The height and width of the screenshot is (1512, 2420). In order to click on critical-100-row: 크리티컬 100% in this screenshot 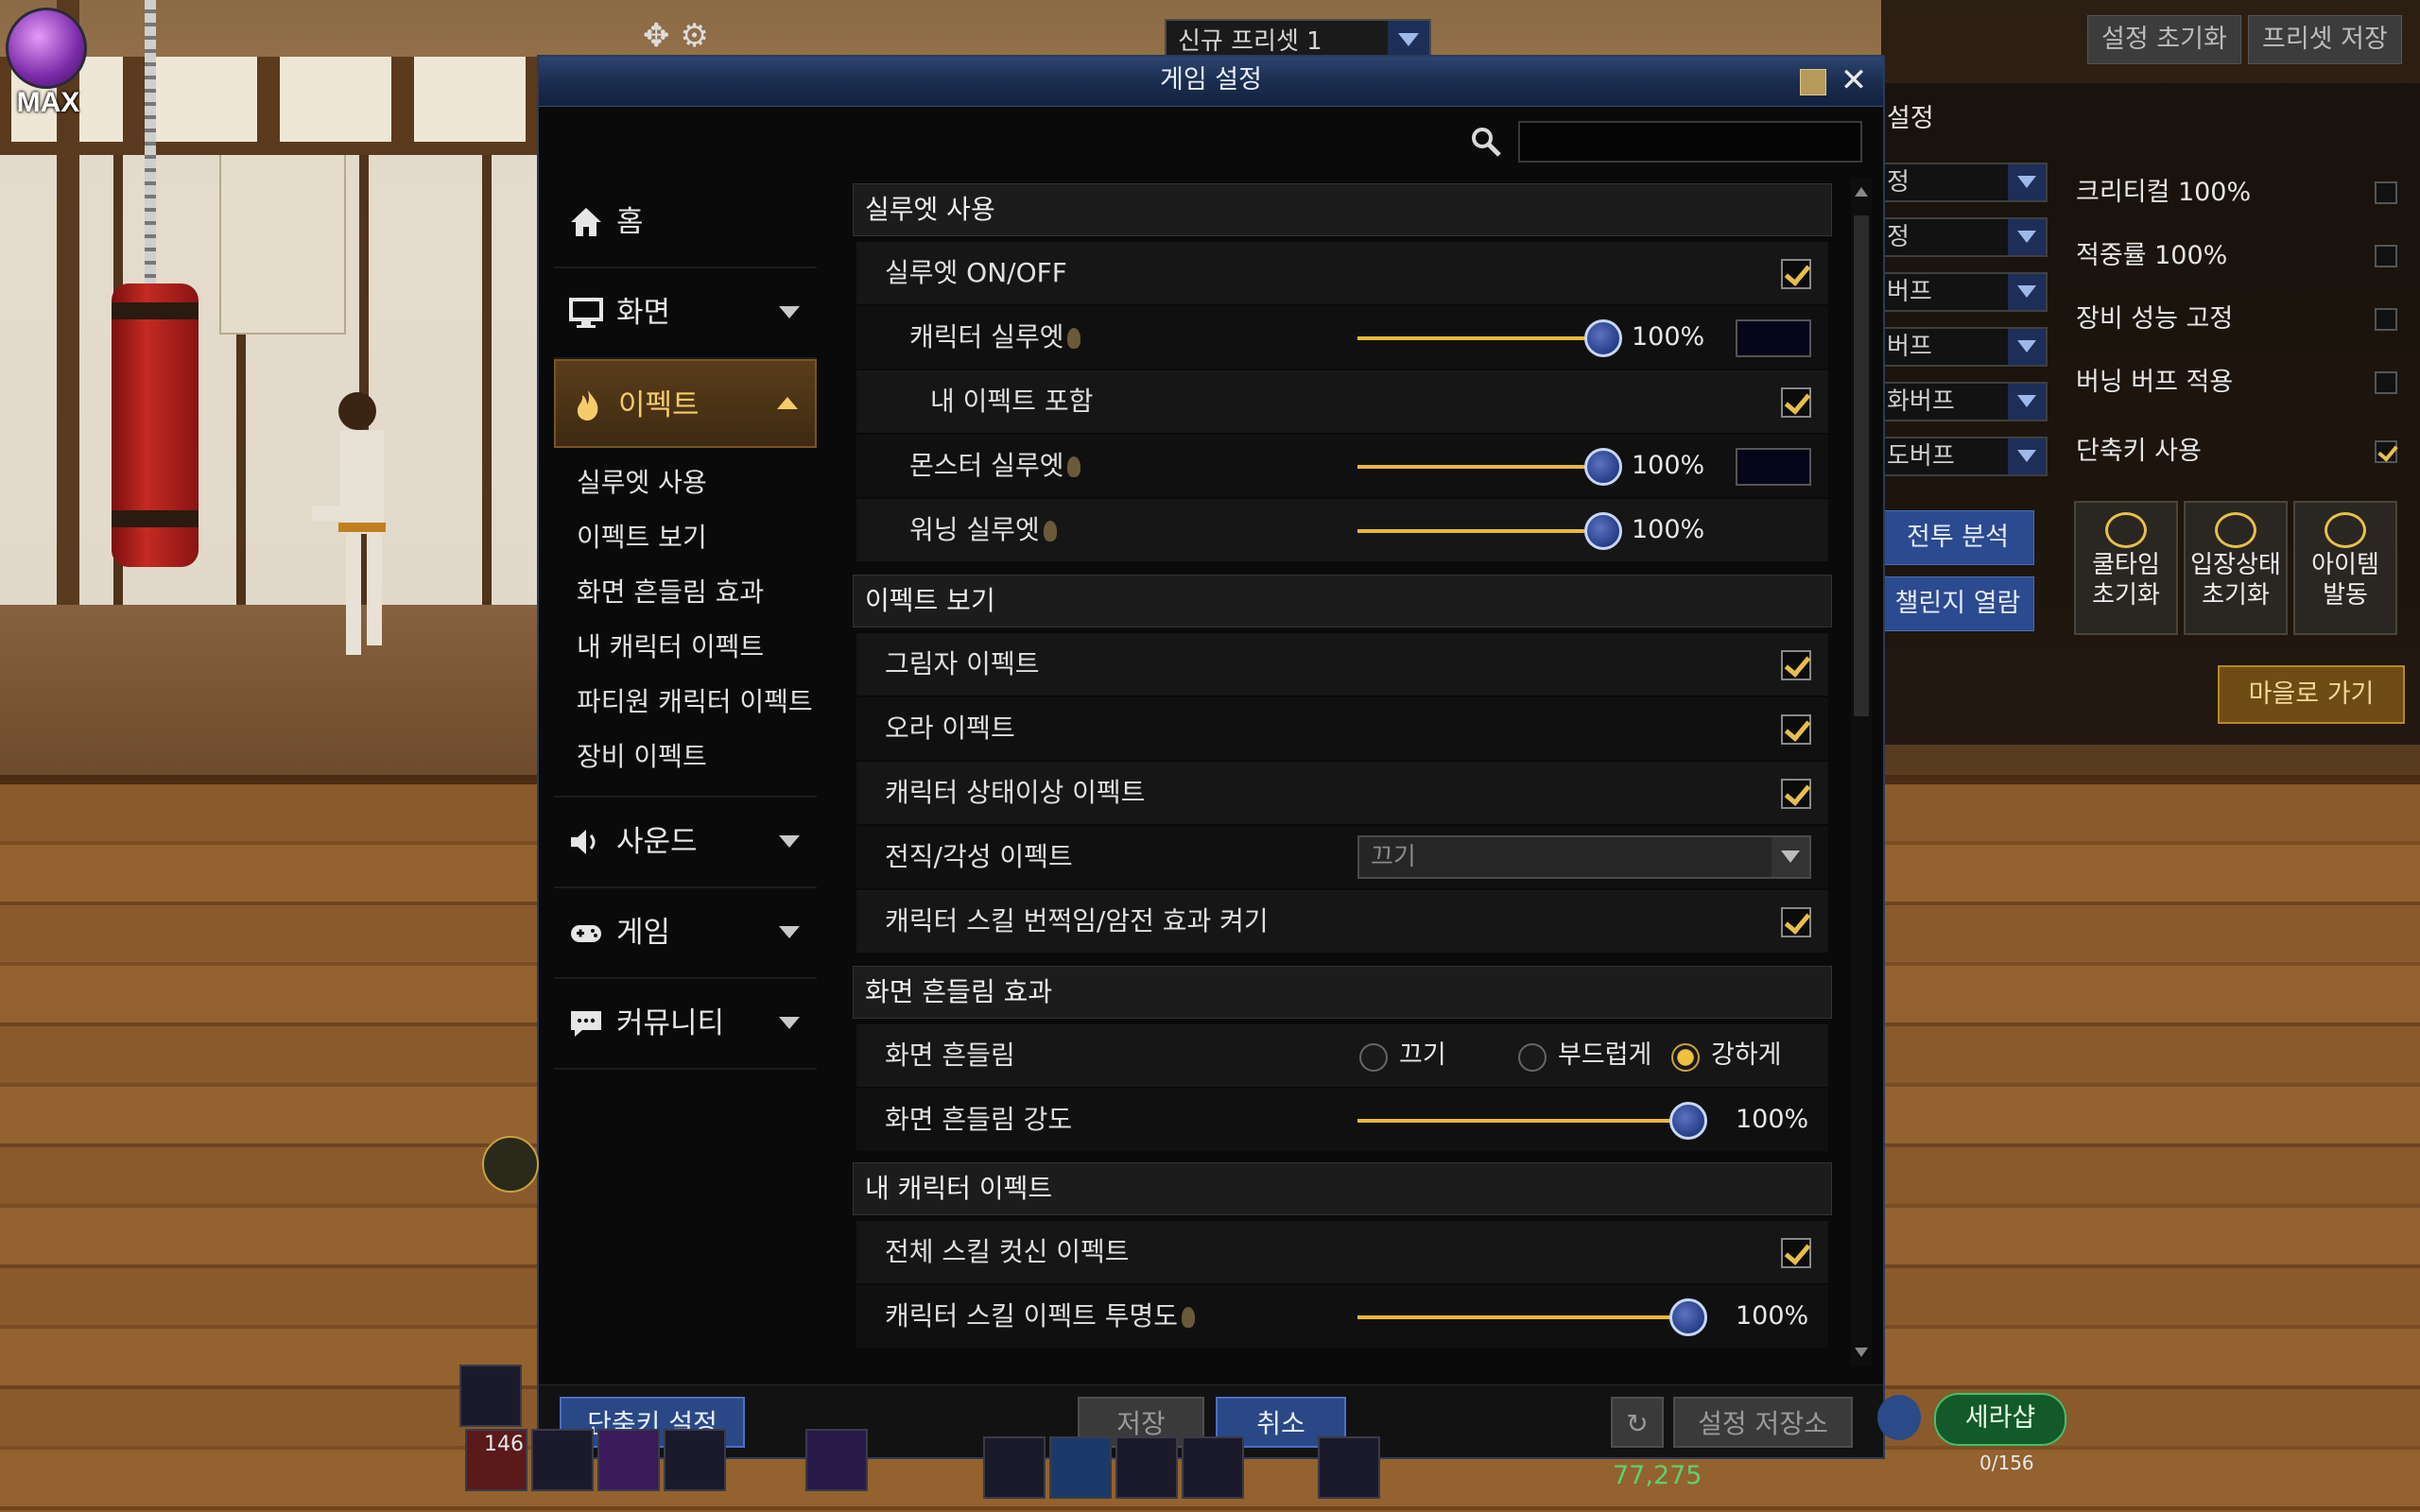, I will do `click(2236, 193)`.